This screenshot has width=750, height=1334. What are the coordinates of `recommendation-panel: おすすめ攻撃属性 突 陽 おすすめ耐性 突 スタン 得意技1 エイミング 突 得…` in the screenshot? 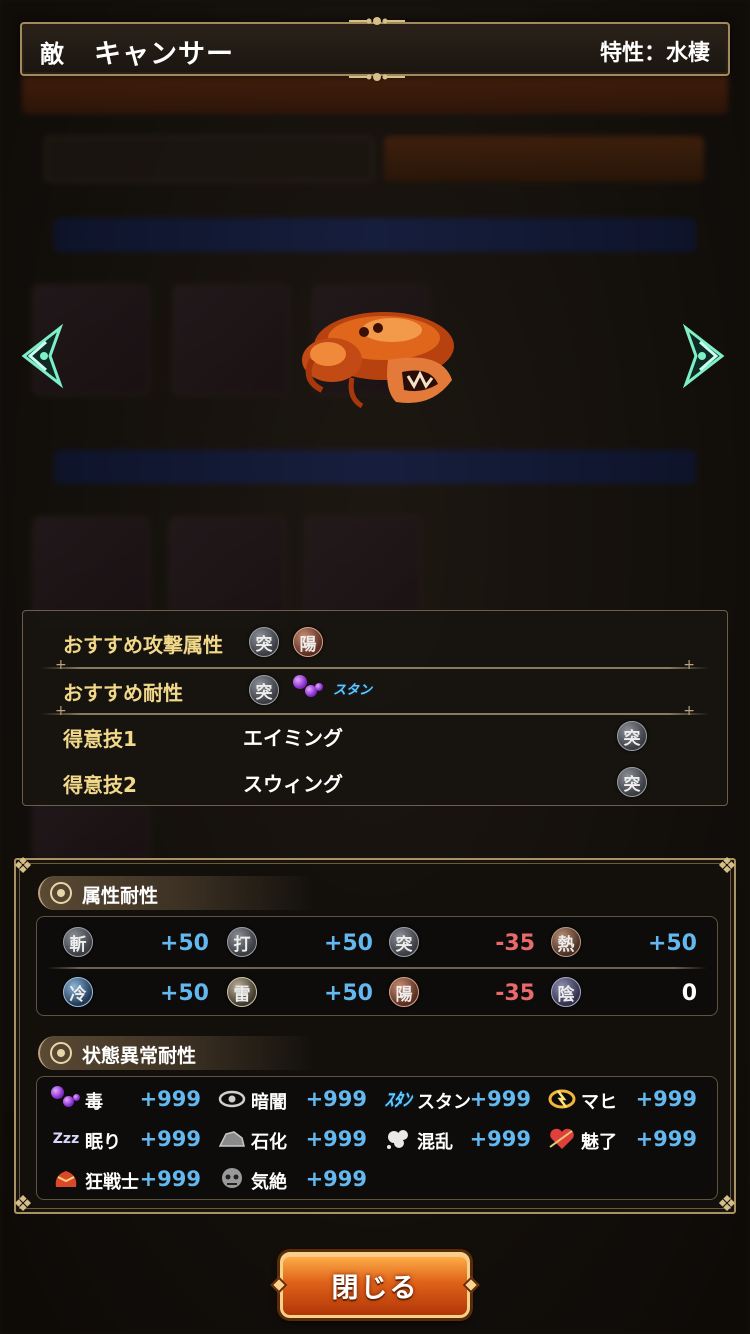 It's located at (375, 708).